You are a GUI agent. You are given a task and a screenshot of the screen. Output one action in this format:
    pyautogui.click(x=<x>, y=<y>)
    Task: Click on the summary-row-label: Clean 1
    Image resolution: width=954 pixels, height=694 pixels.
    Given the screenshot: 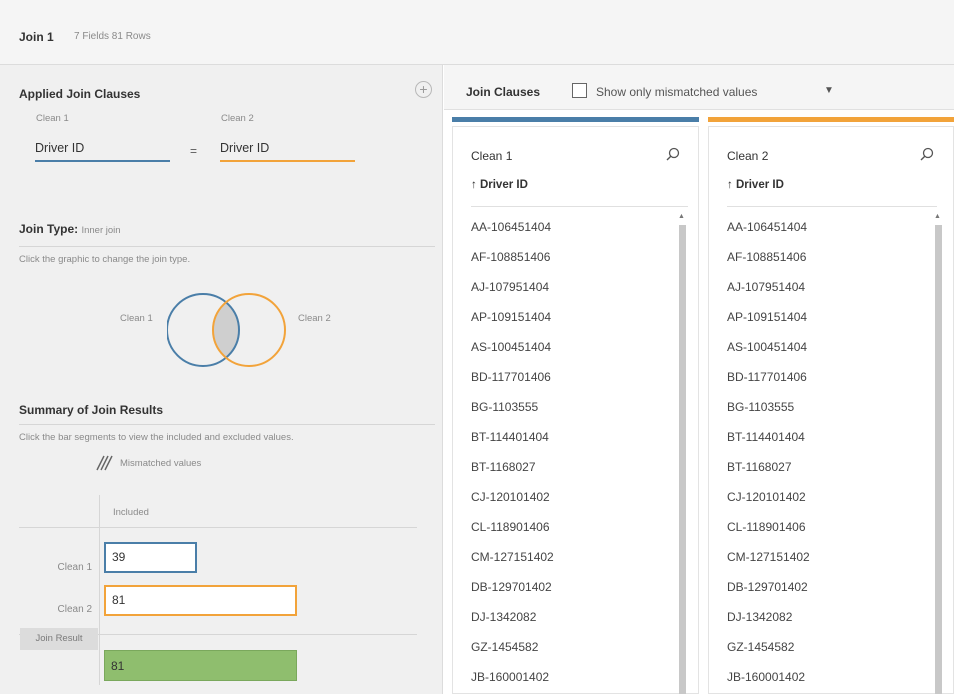 What is the action you would take?
    pyautogui.click(x=74, y=567)
    